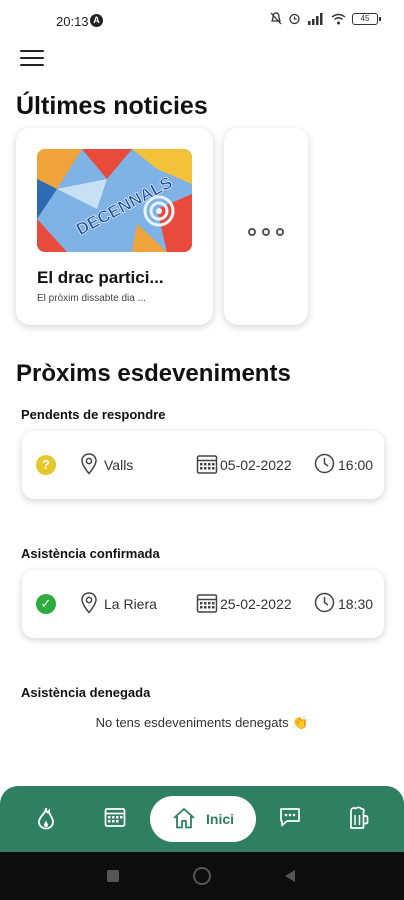 The height and width of the screenshot is (900, 404). I want to click on event-time: 18:30, so click(356, 604).